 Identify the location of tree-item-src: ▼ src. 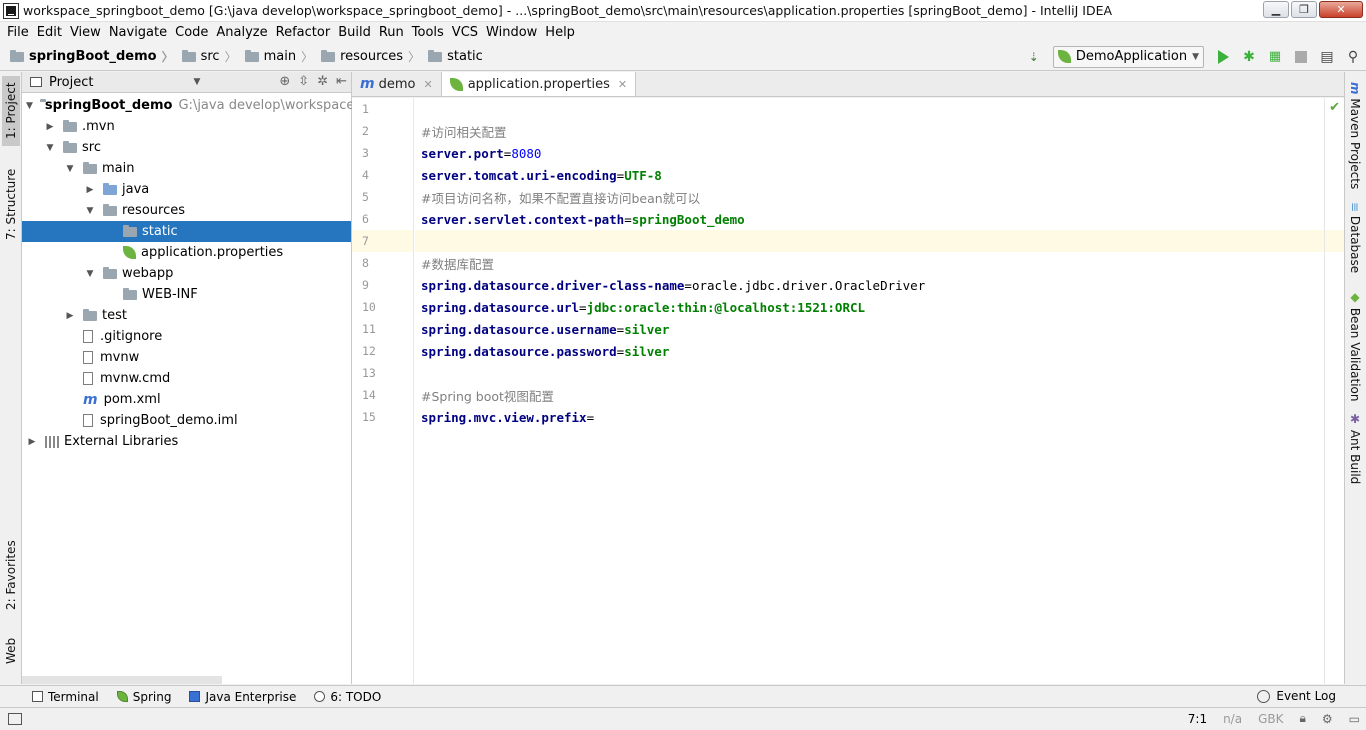
(186, 147).